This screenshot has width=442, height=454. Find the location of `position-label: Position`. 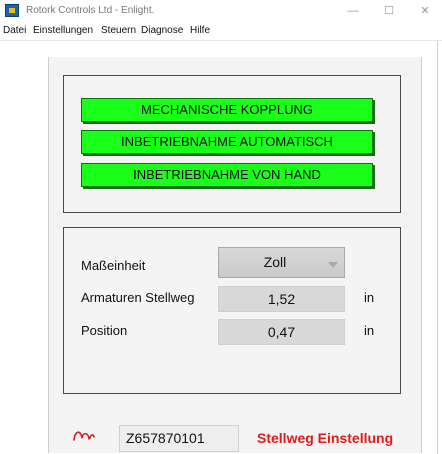

position-label: Position is located at coordinates (104, 330).